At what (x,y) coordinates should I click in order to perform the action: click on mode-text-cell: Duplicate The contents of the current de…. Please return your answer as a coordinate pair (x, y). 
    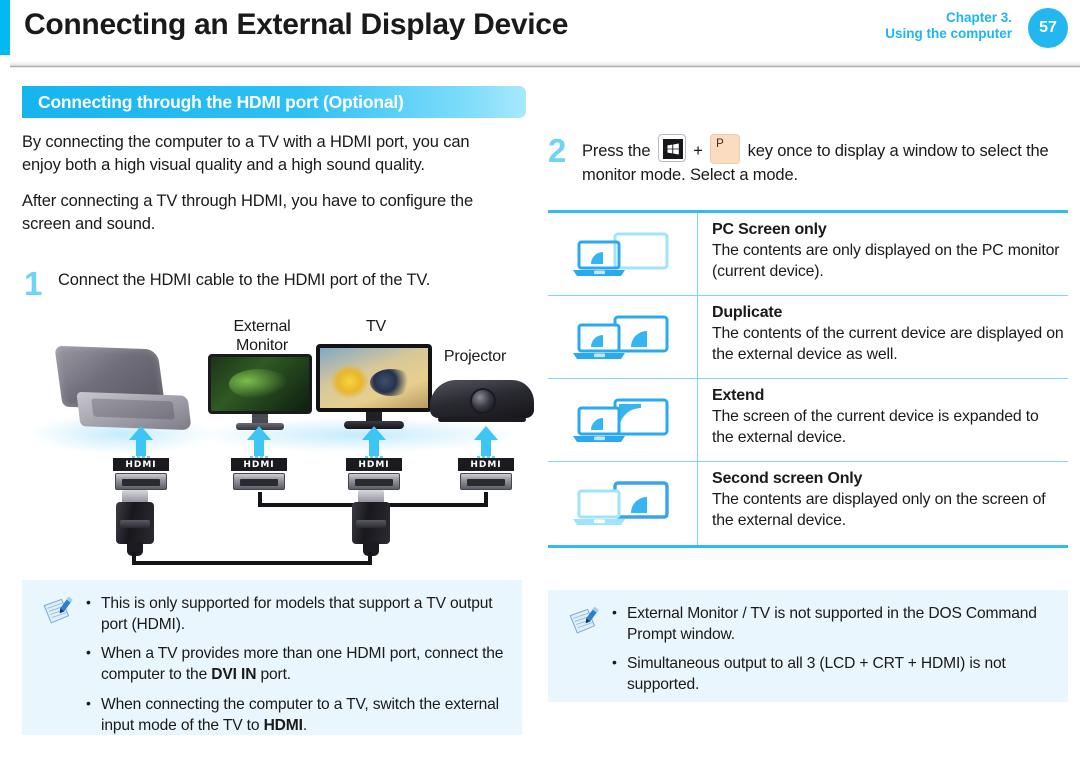
    Looking at the image, I should click on (883, 337).